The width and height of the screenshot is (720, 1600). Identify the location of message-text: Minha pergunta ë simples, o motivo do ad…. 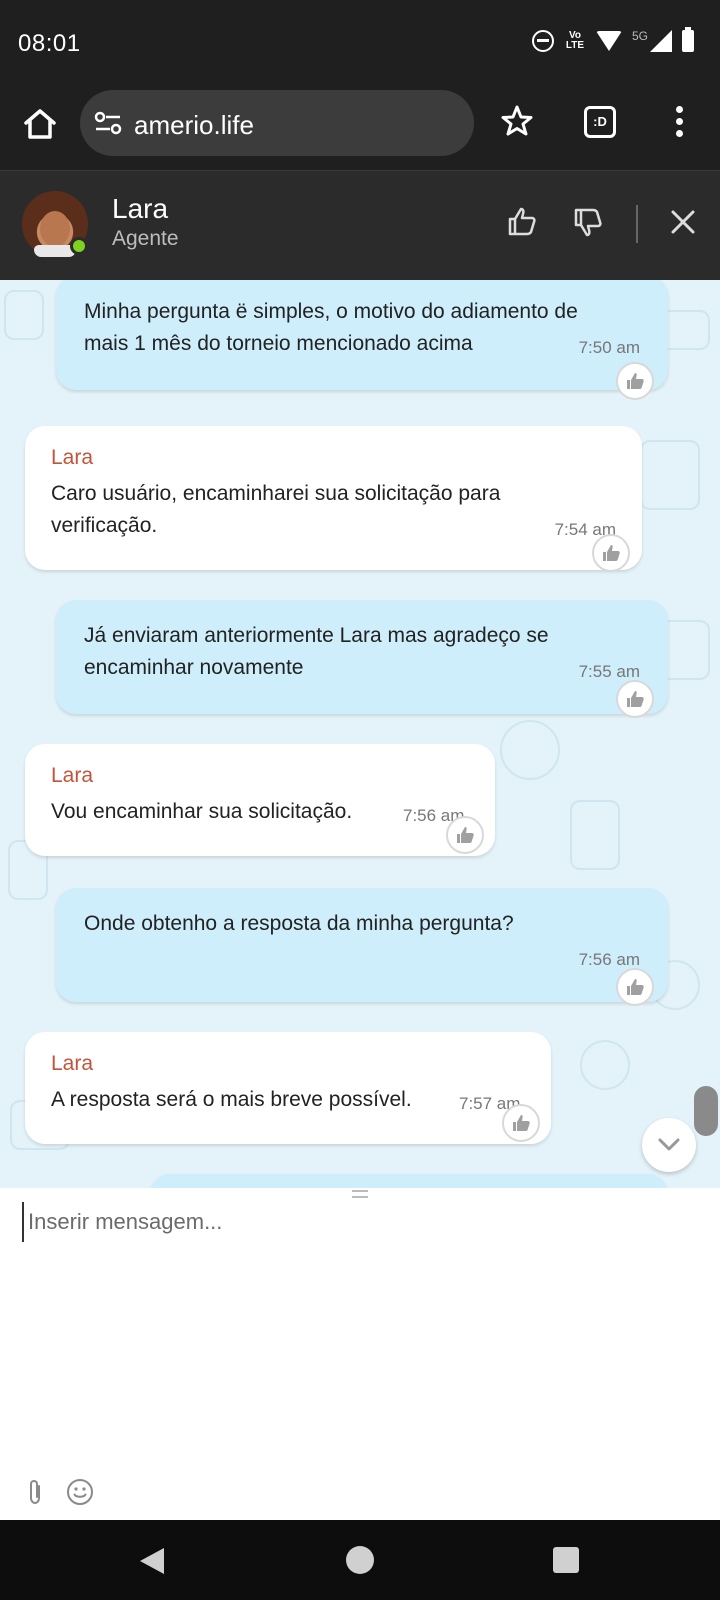
(331, 327).